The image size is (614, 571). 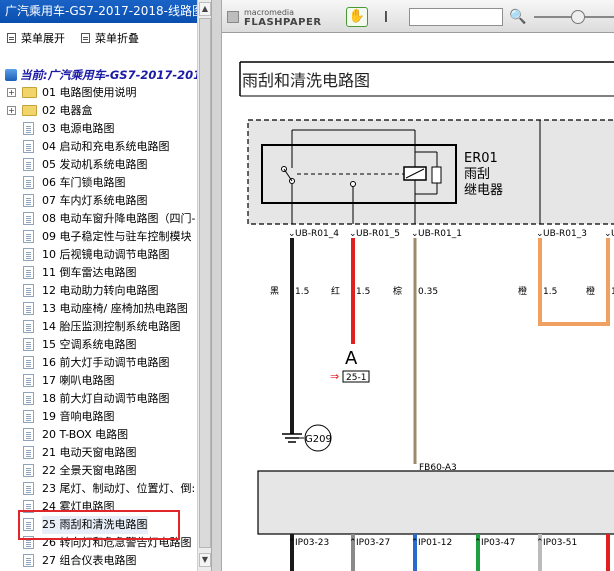 I want to click on tree-item: 08 电动车窗升降电路图（四门-, so click(x=98, y=219).